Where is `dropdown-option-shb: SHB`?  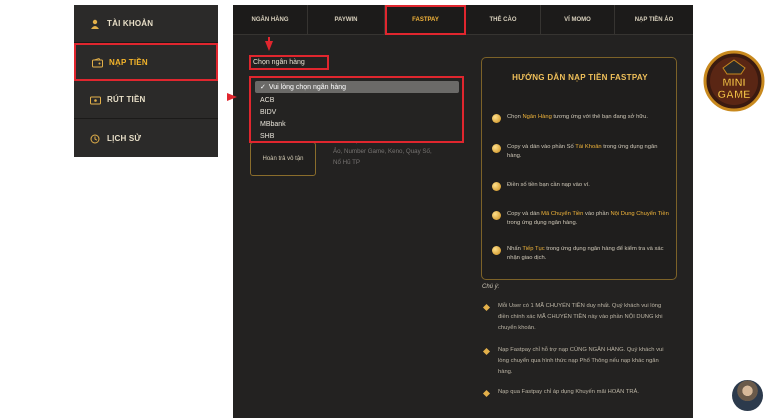 dropdown-option-shb: SHB is located at coordinates (357, 136).